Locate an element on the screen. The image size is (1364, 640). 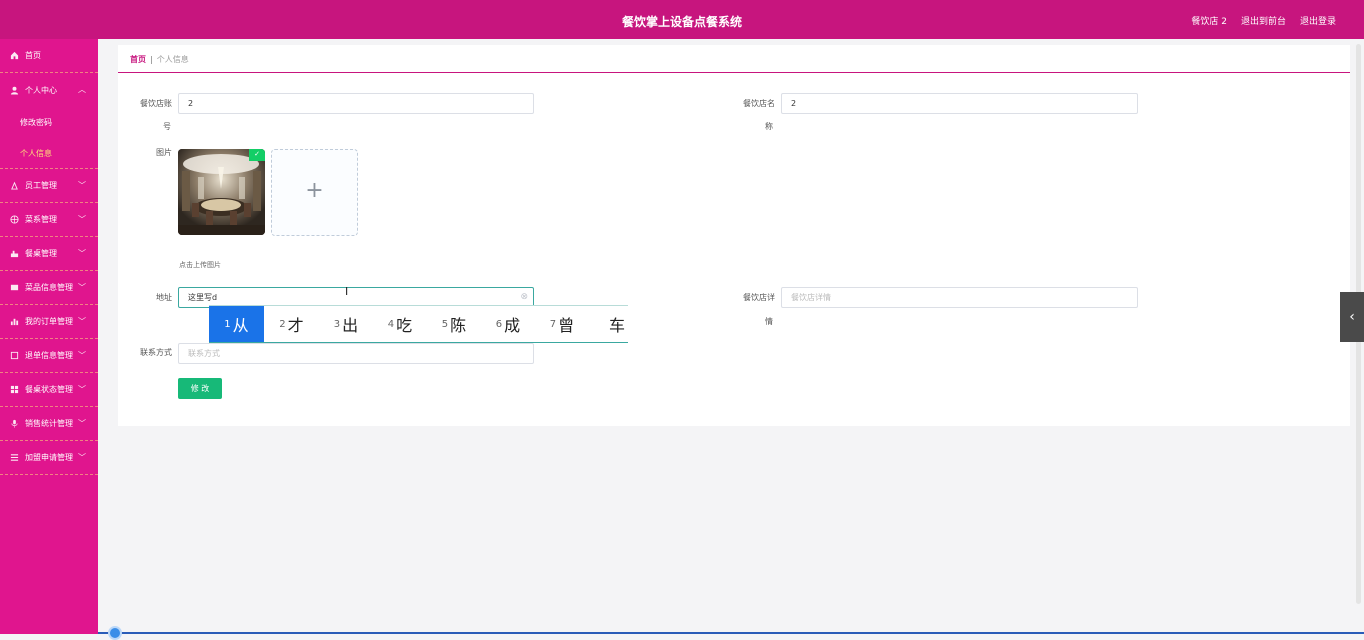
side-collapse-tab: ‹ is located at coordinates (1352, 317).